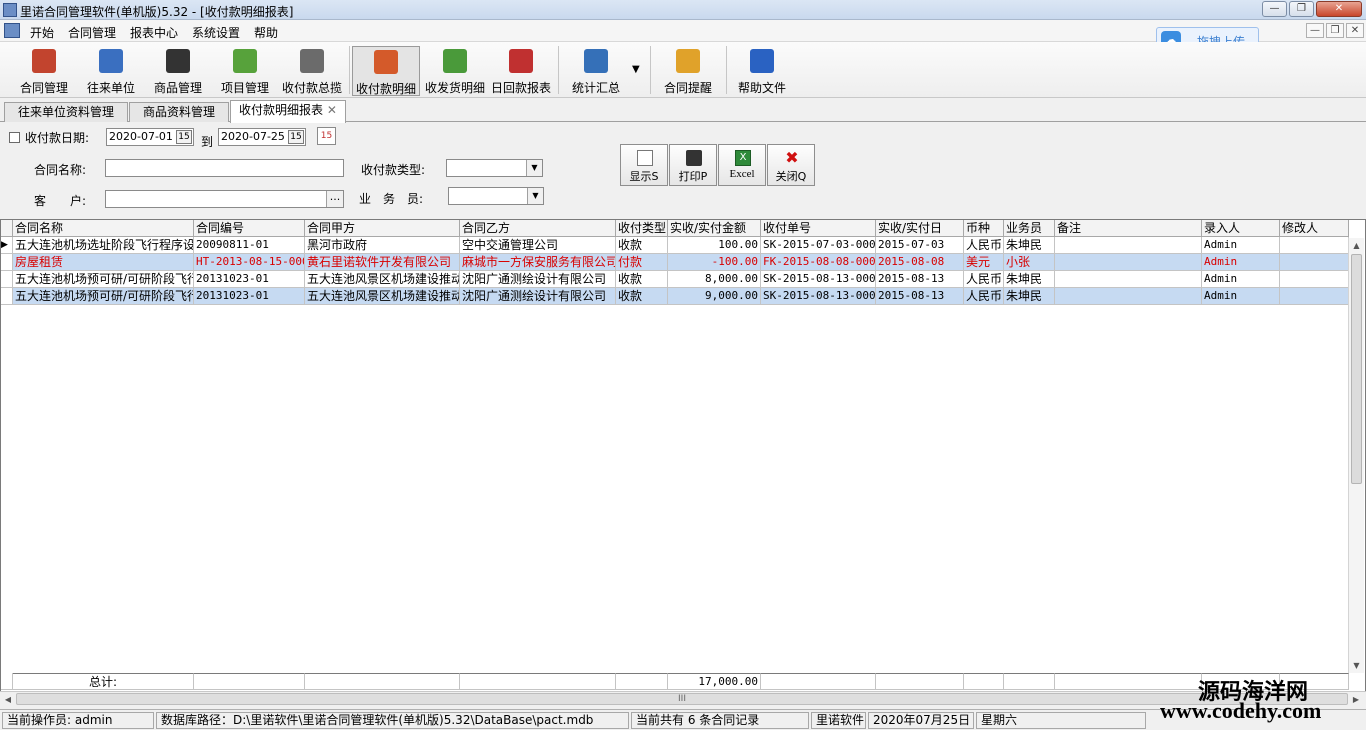  I want to click on maximize-button: ❐, so click(1301, 9).